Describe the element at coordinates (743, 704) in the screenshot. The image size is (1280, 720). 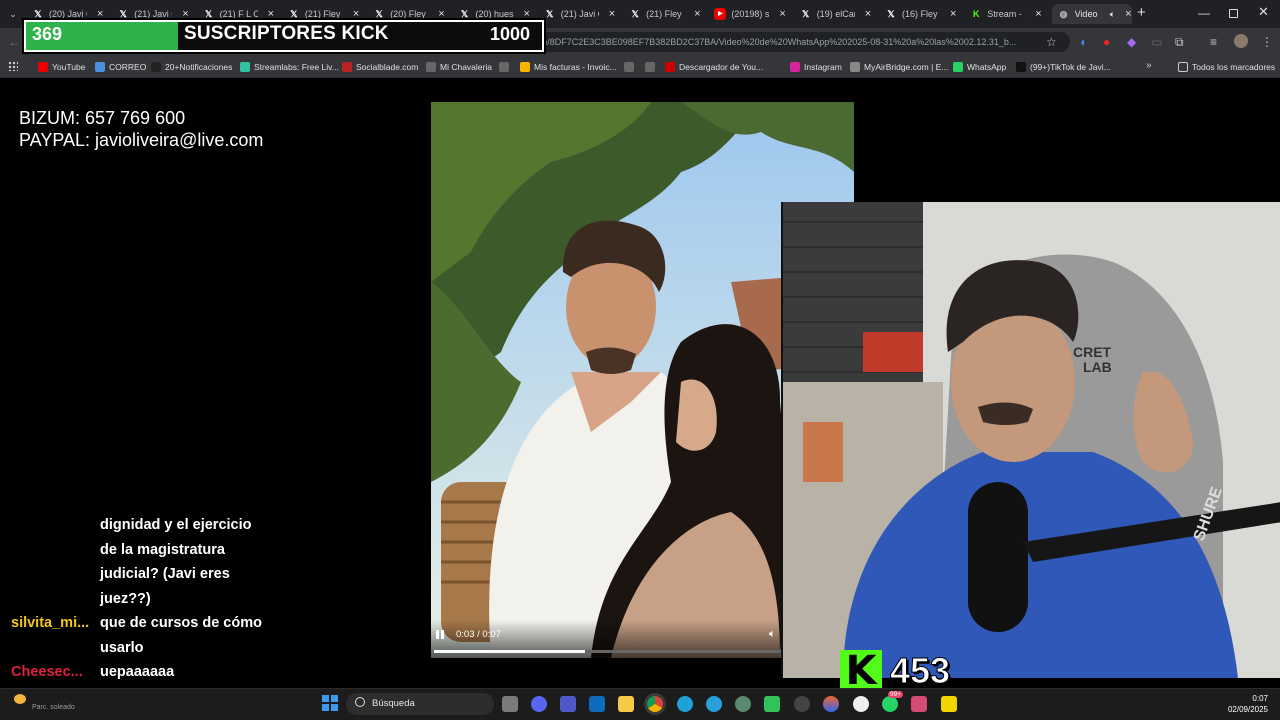
I see `browser-globe-icon` at that location.